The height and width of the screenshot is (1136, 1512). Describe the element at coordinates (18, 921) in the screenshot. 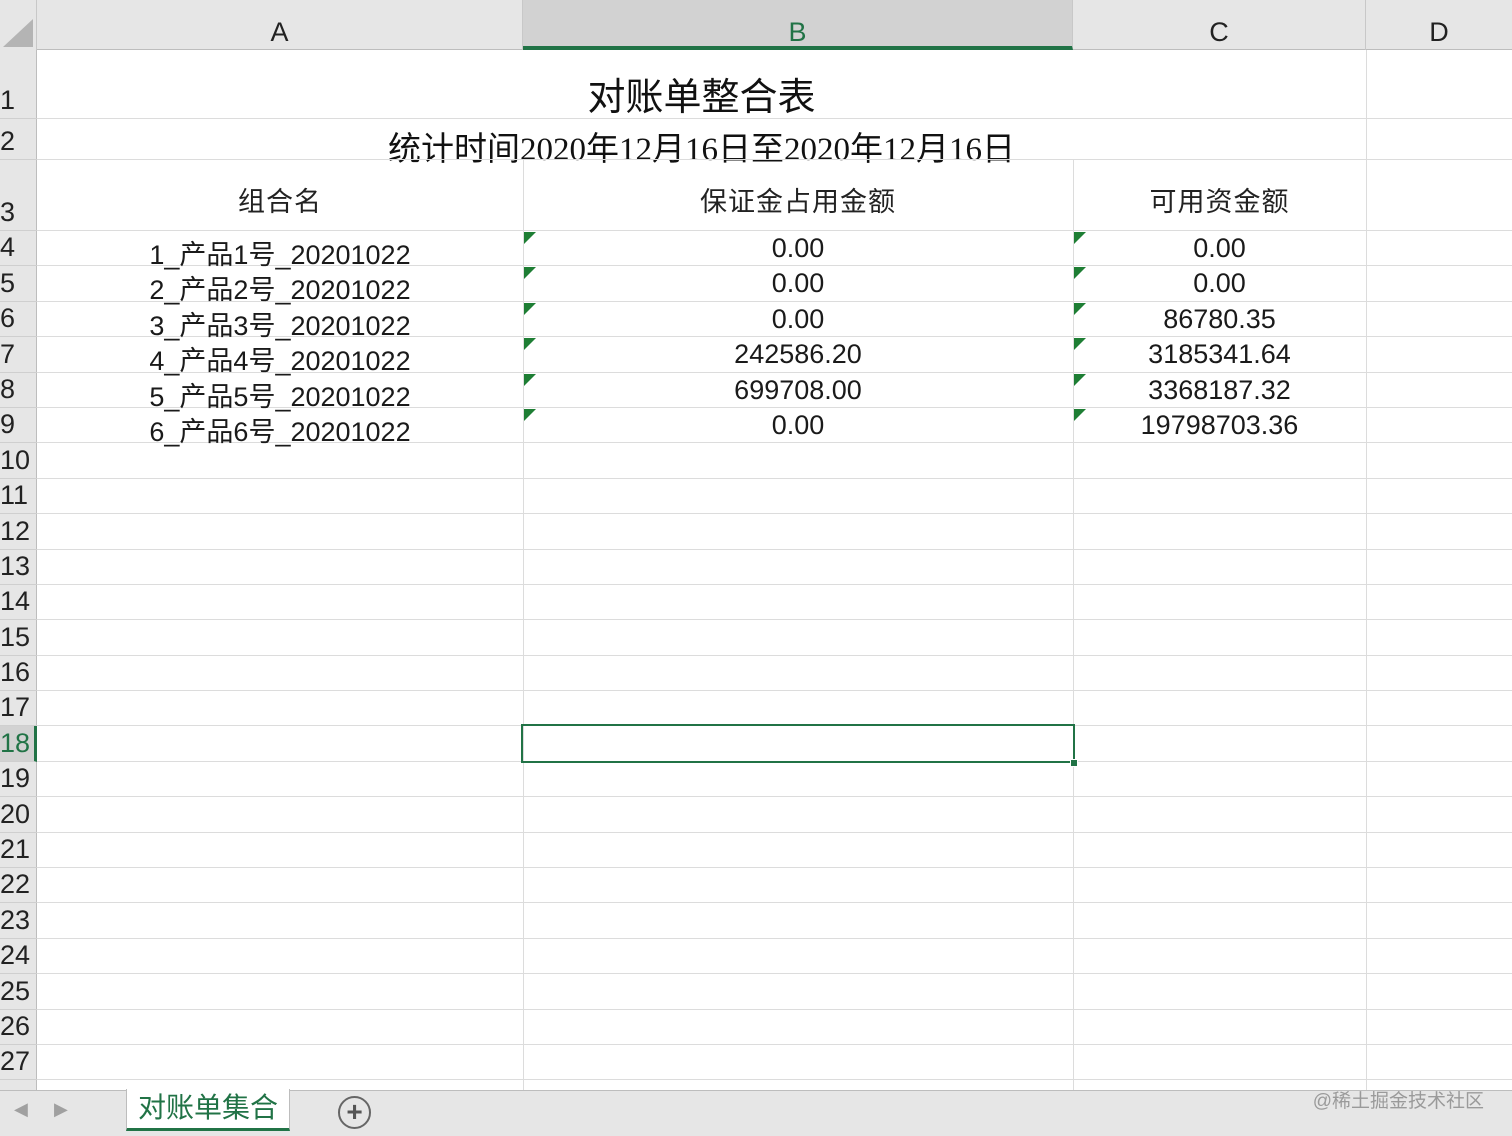

I see `row-header-23: 23` at that location.